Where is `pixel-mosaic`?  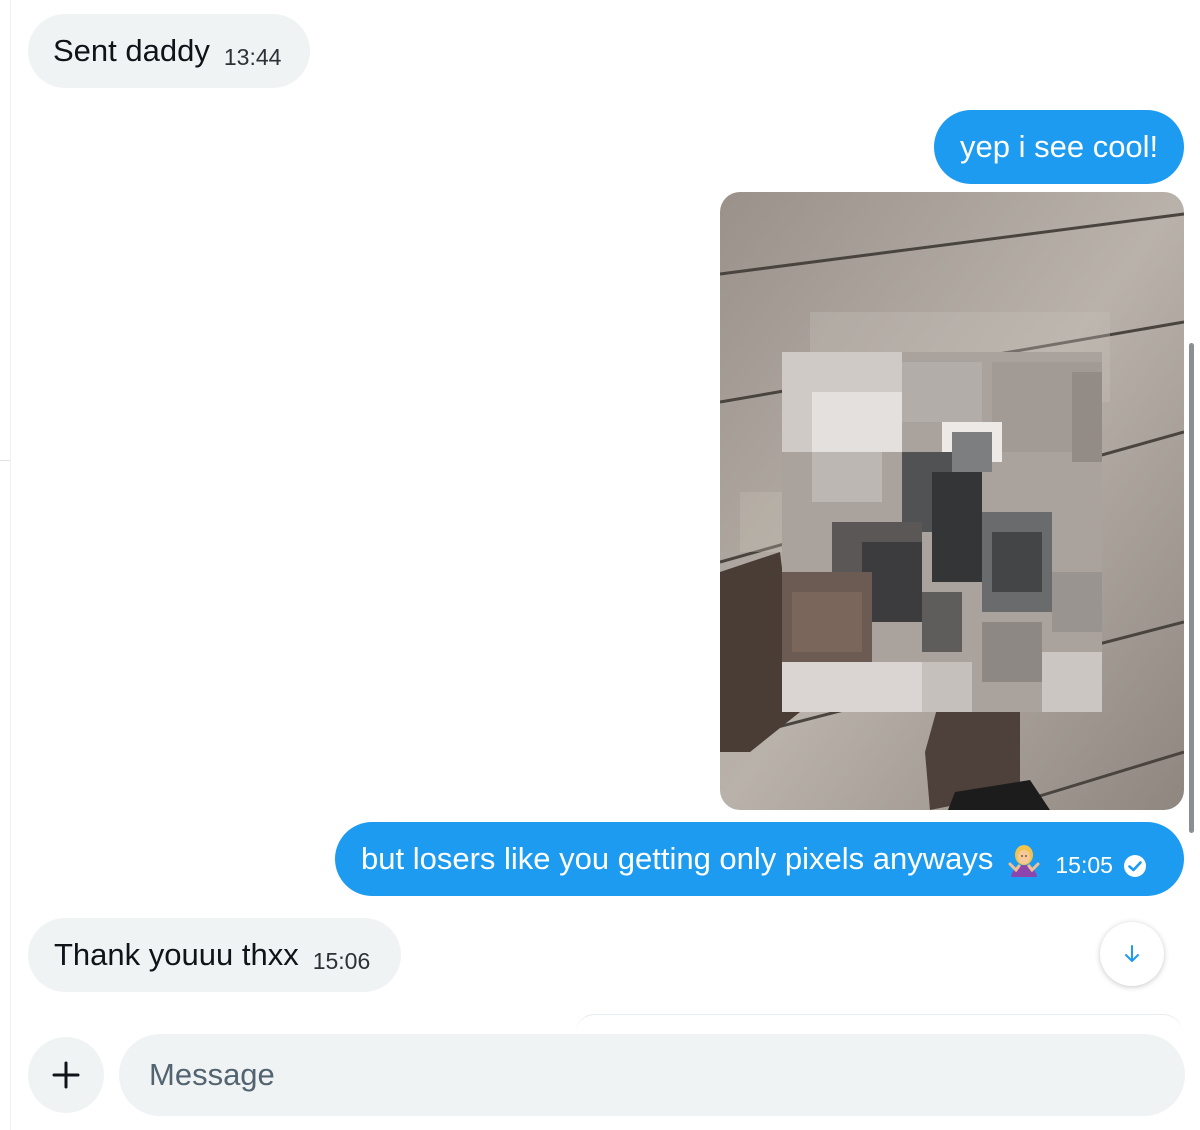
pixel-mosaic is located at coordinates (942, 532).